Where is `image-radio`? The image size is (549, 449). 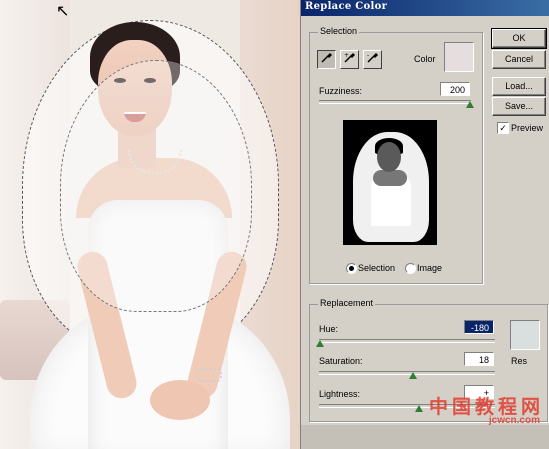
image-radio is located at coordinates (410, 268).